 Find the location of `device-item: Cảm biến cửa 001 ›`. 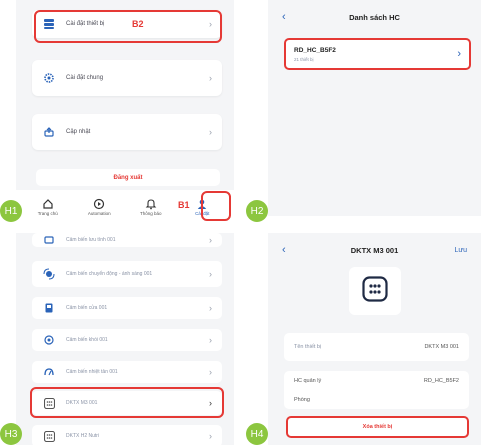

device-item: Cảm biến cửa 001 › is located at coordinates (127, 308).